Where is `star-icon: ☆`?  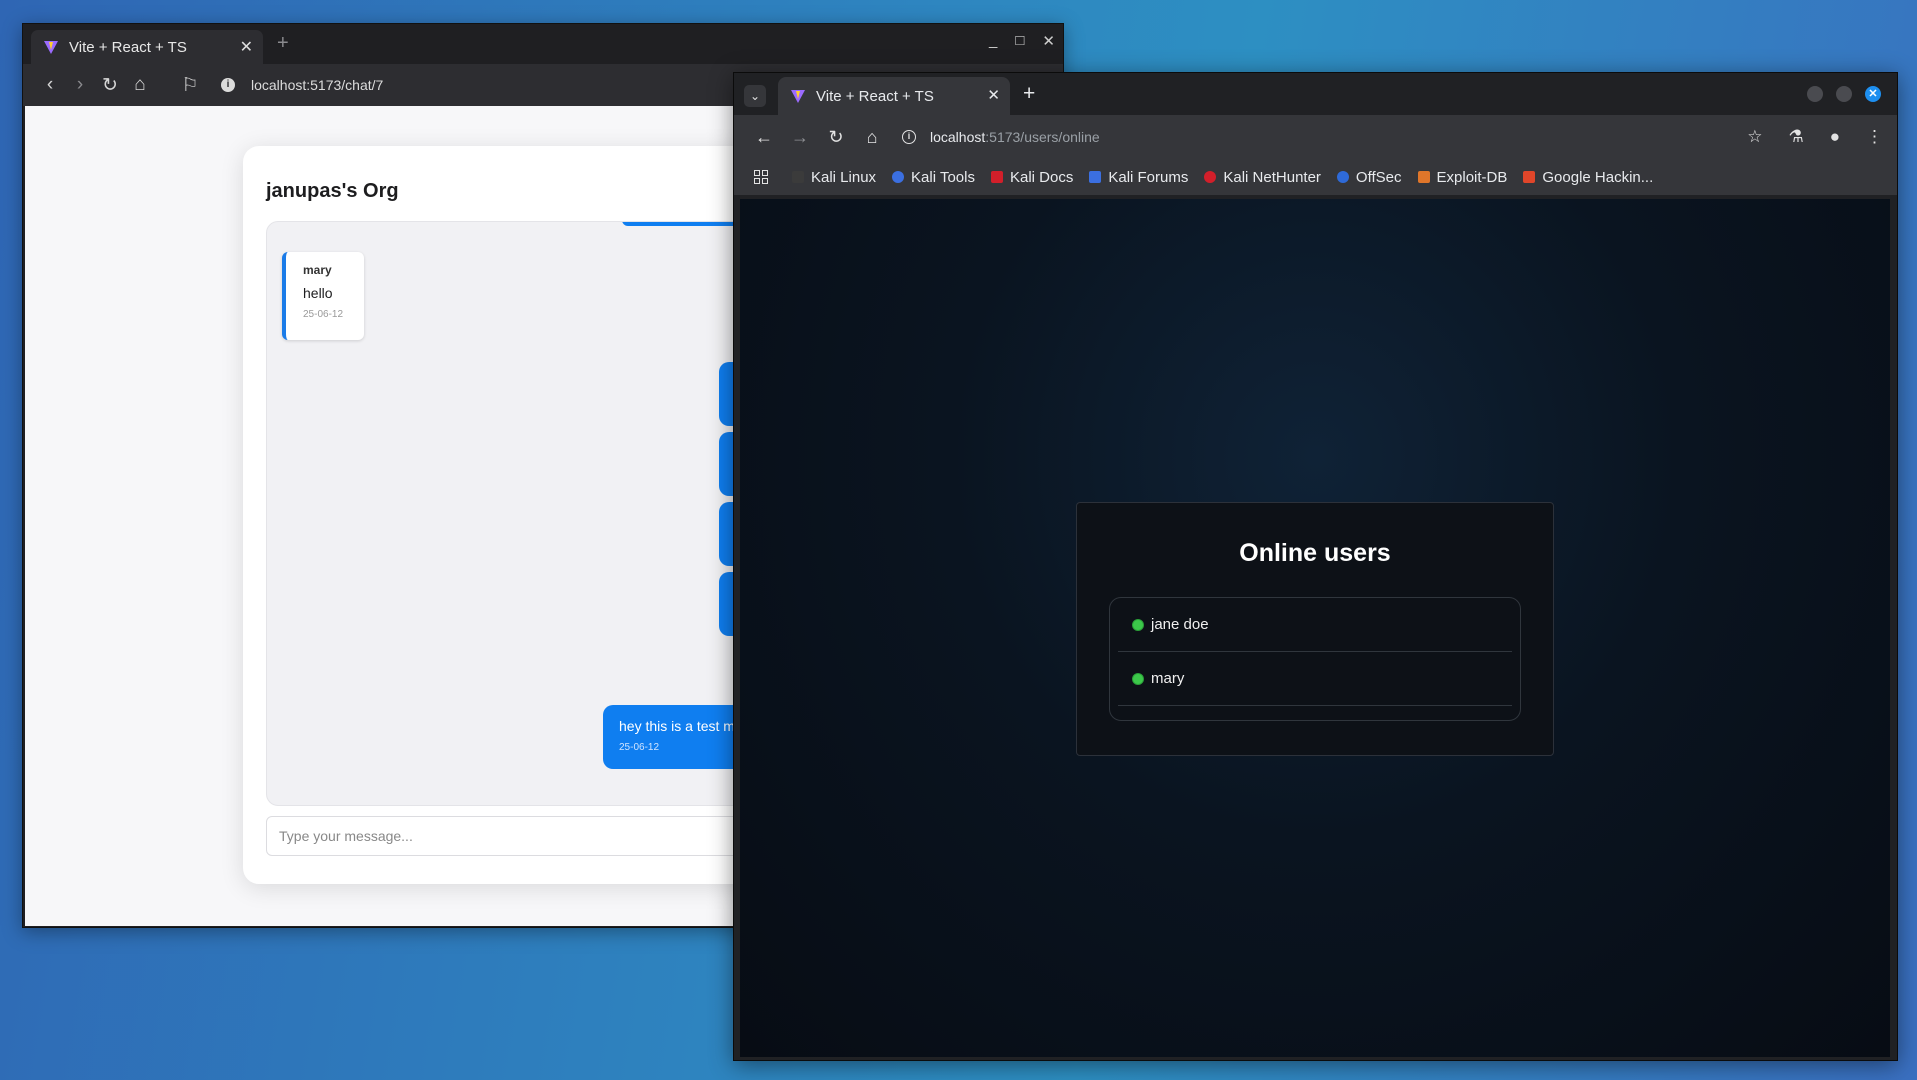 star-icon: ☆ is located at coordinates (1754, 137).